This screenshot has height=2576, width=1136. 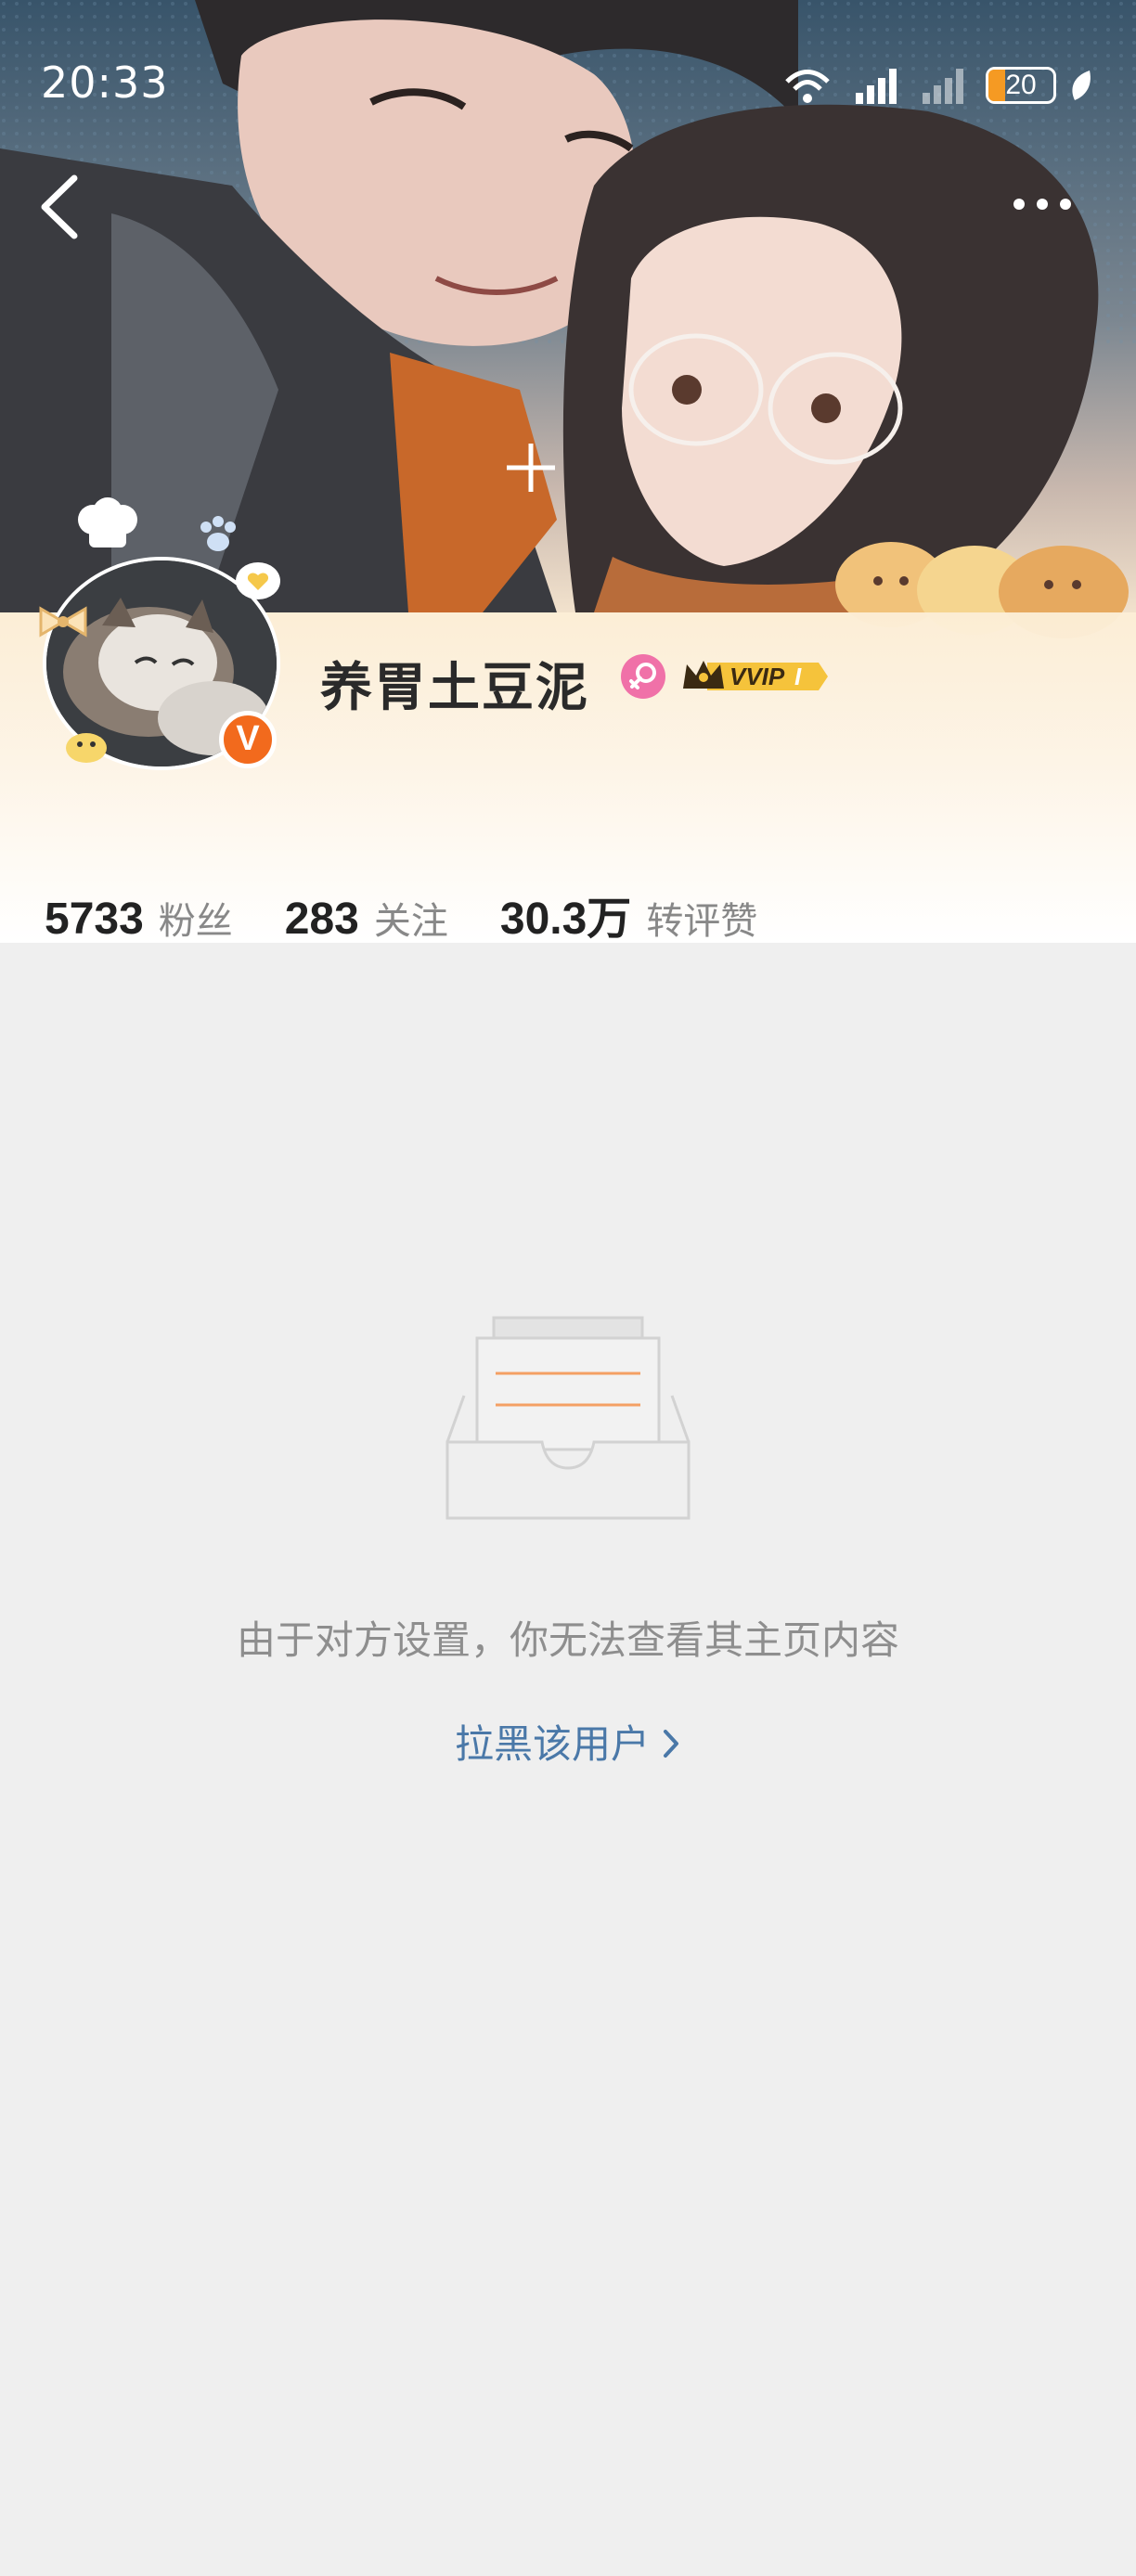 What do you see at coordinates (321, 919) in the screenshot?
I see `stat-value: 283` at bounding box center [321, 919].